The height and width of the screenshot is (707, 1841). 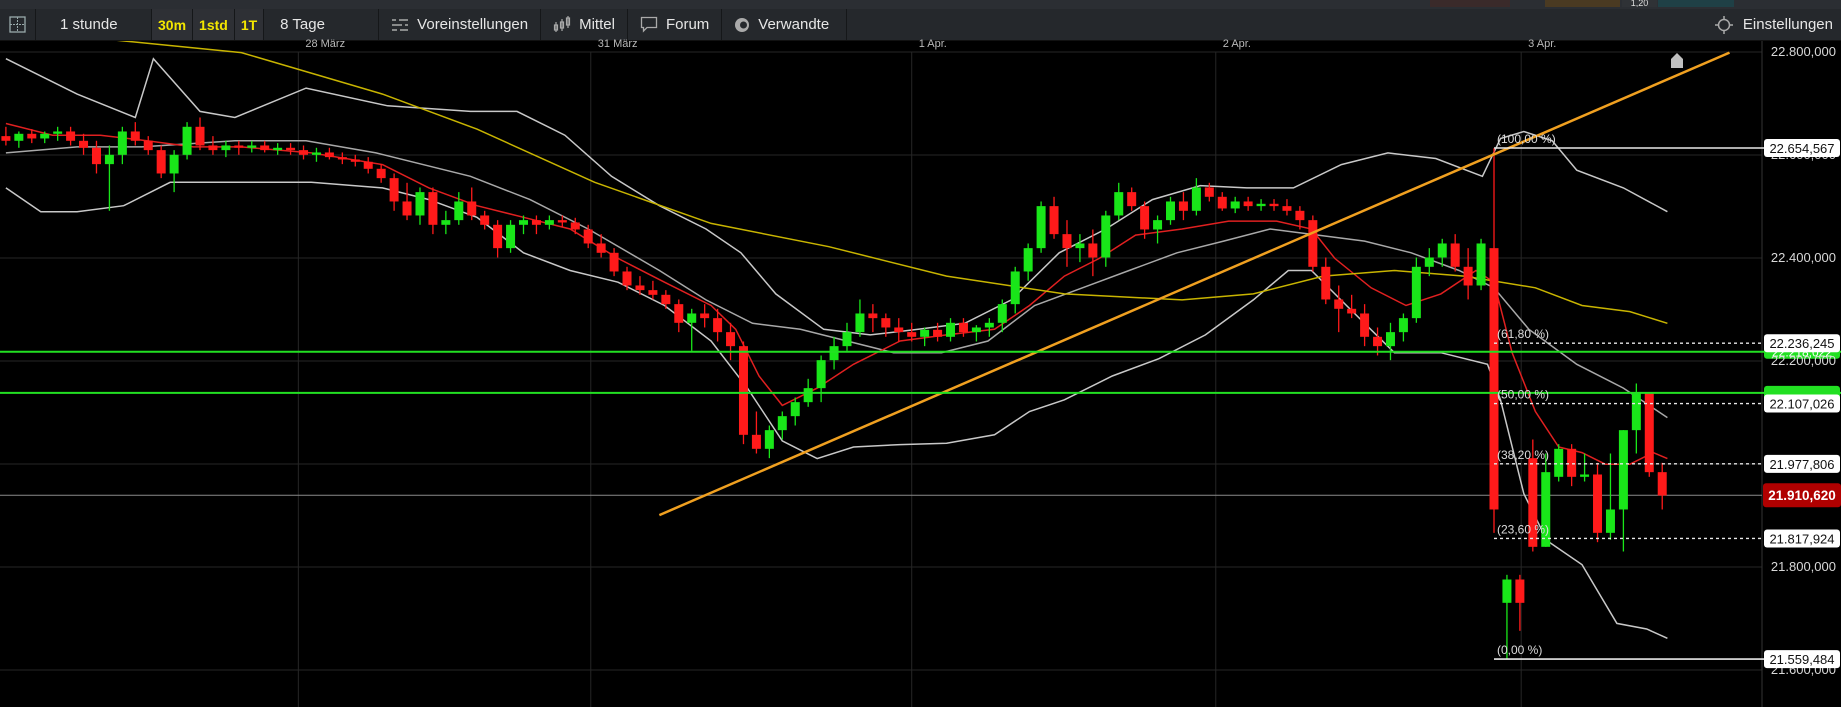 I want to click on price-tick-label: 22.200,000, so click(x=1803, y=360).